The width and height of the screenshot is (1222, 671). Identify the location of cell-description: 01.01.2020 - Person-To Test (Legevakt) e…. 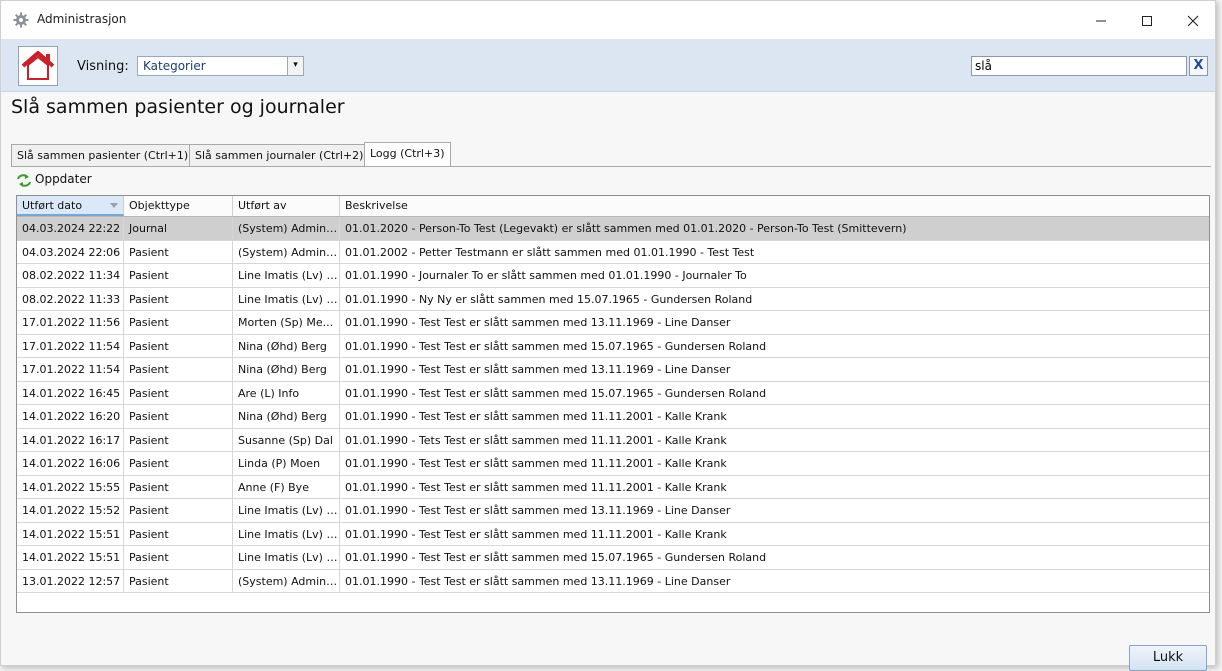
(626, 228).